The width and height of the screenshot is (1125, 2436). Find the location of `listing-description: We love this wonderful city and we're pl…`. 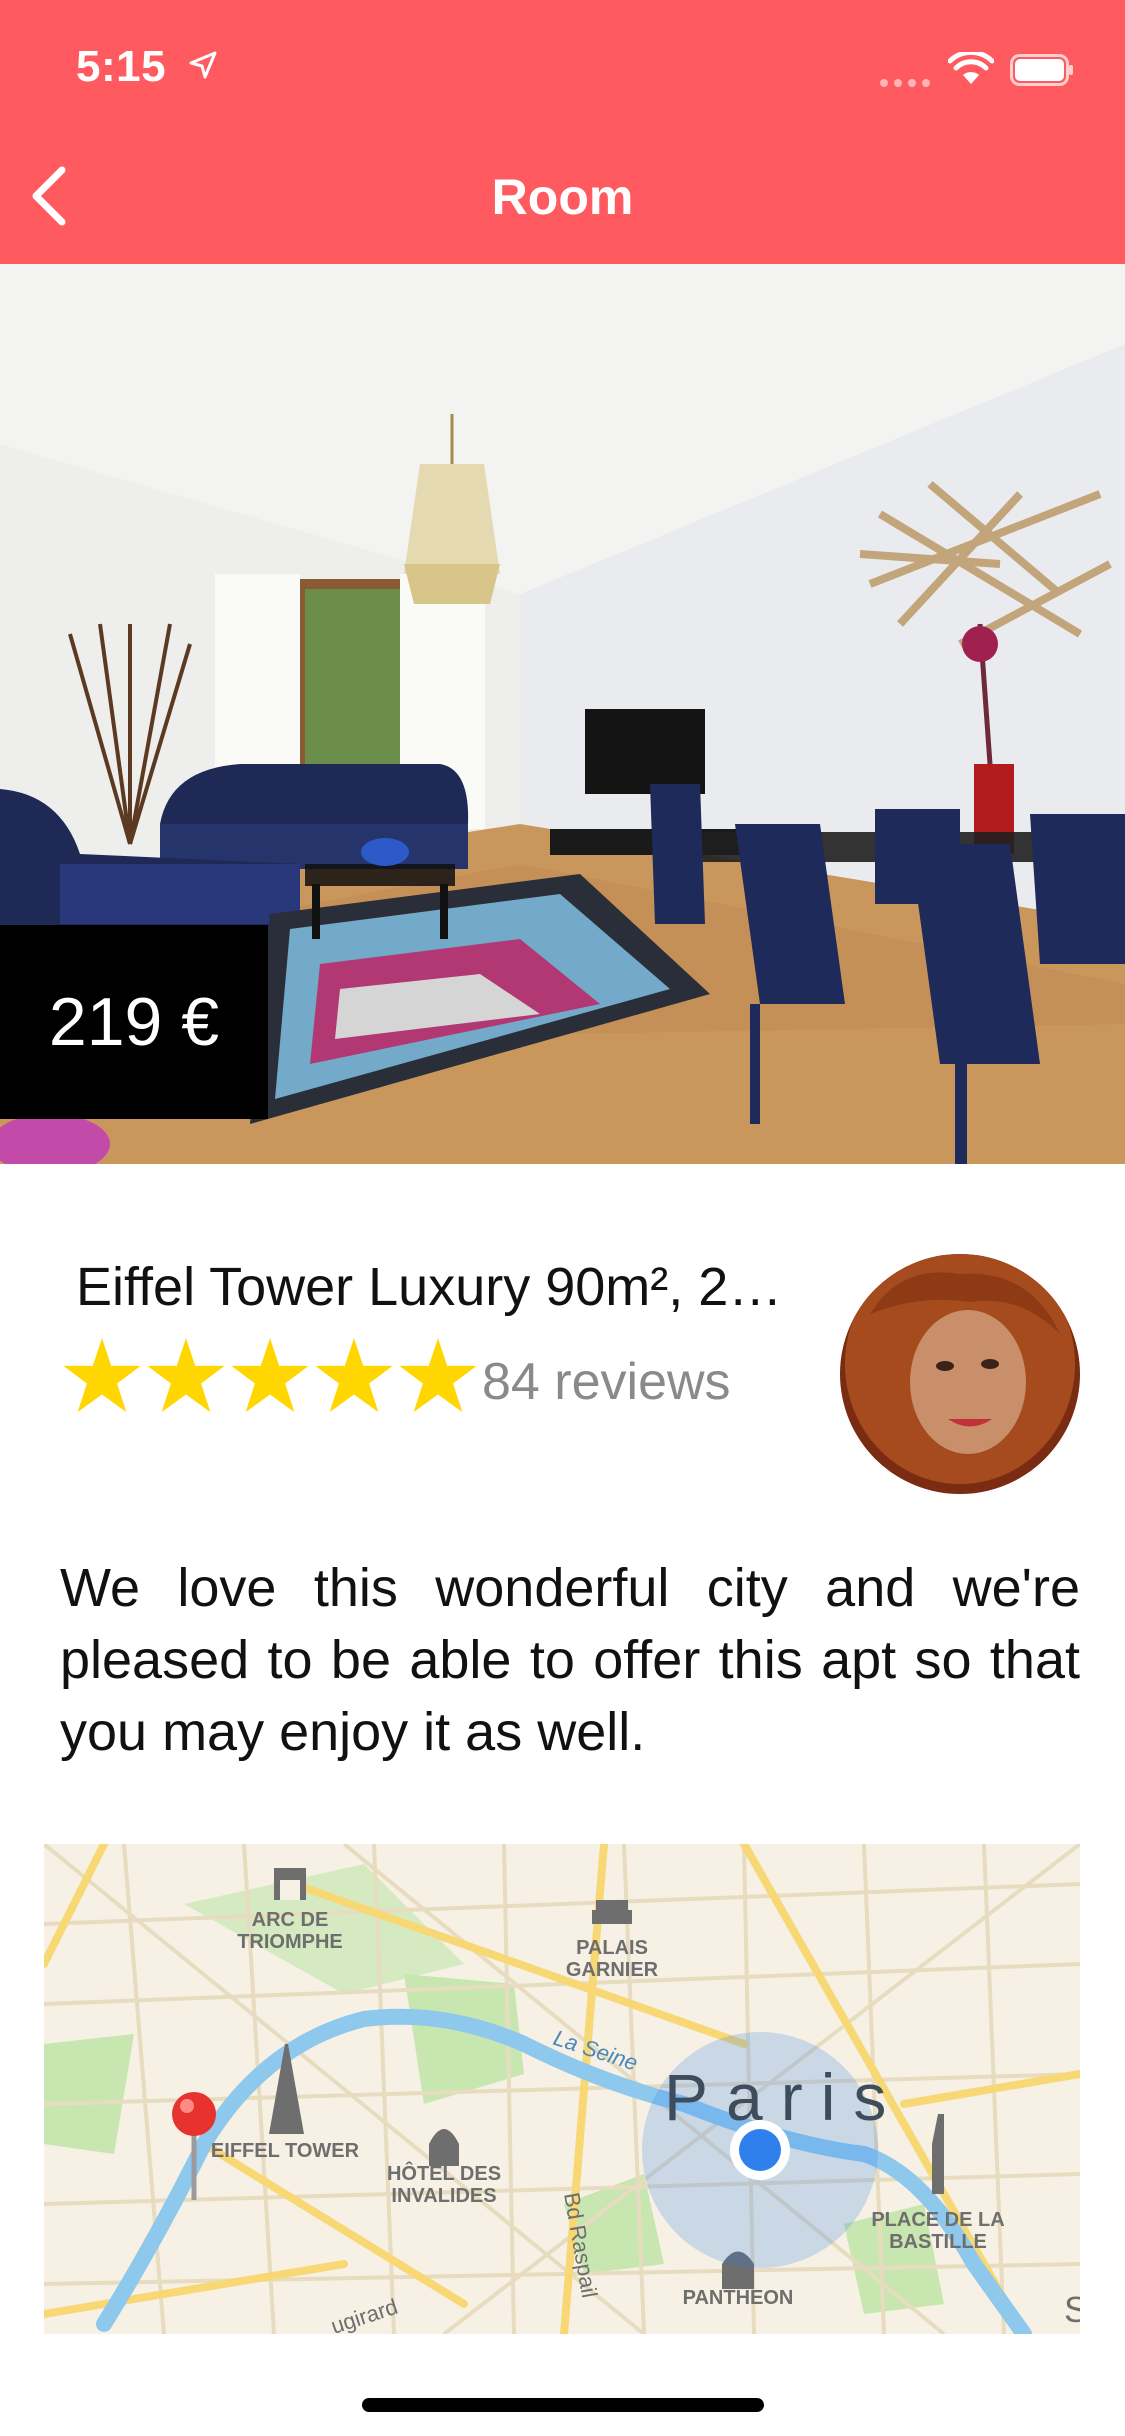

listing-description: We love this wonderful city and we're pl… is located at coordinates (570, 1660).